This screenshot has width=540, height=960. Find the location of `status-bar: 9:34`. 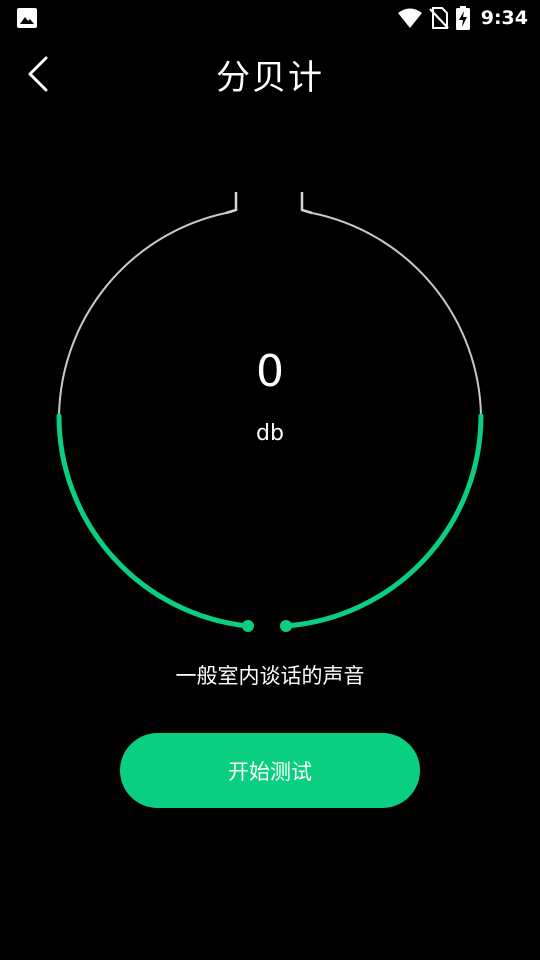

status-bar: 9:34 is located at coordinates (270, 18).